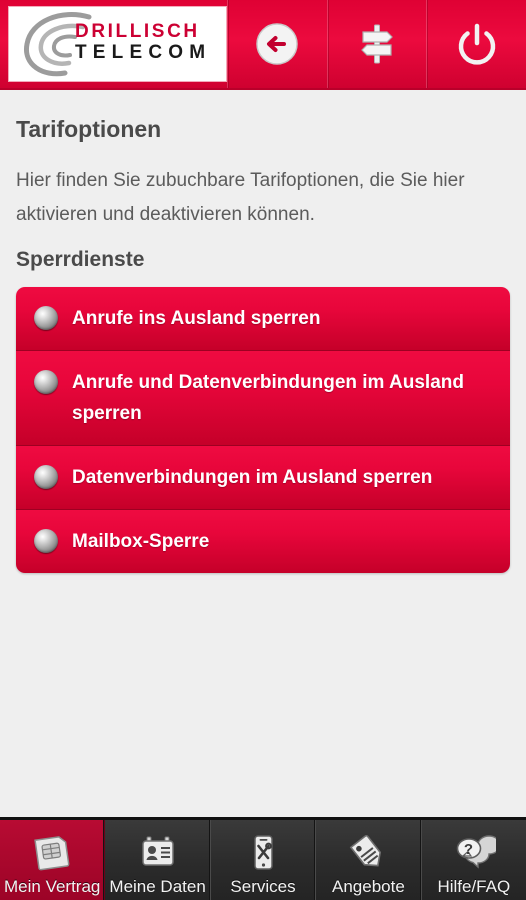 The height and width of the screenshot is (900, 526). I want to click on tab-label: Mein Vertrag, so click(52, 886).